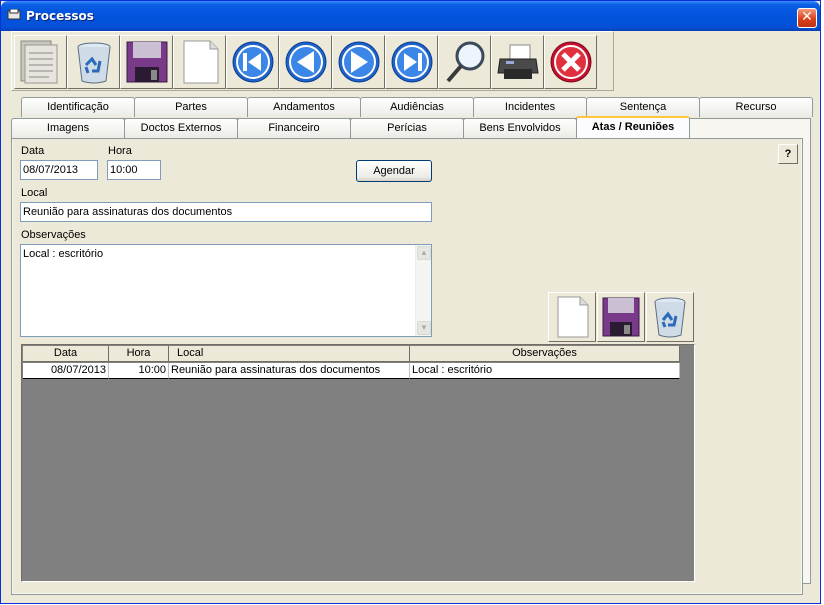 The width and height of the screenshot is (824, 605). What do you see at coordinates (643, 107) in the screenshot?
I see `tab-sentenca: Sentença` at bounding box center [643, 107].